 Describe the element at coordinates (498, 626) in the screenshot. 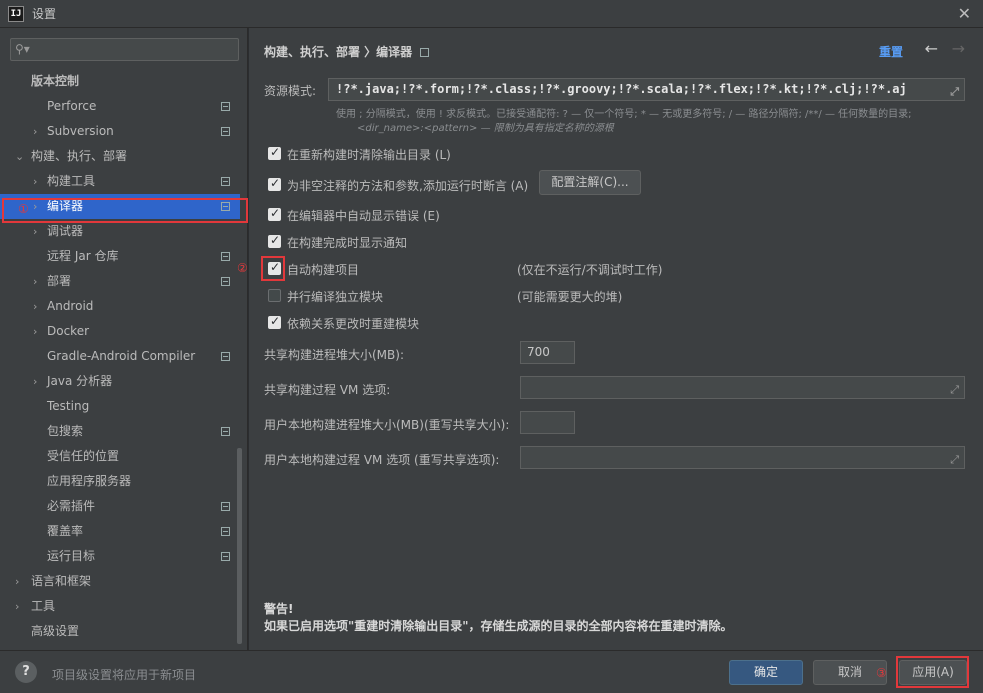

I see `warning-text: 如果已启用选项"重建时清除输出目录"，存储生成源的目录的全部内容将在重建时清除。` at that location.